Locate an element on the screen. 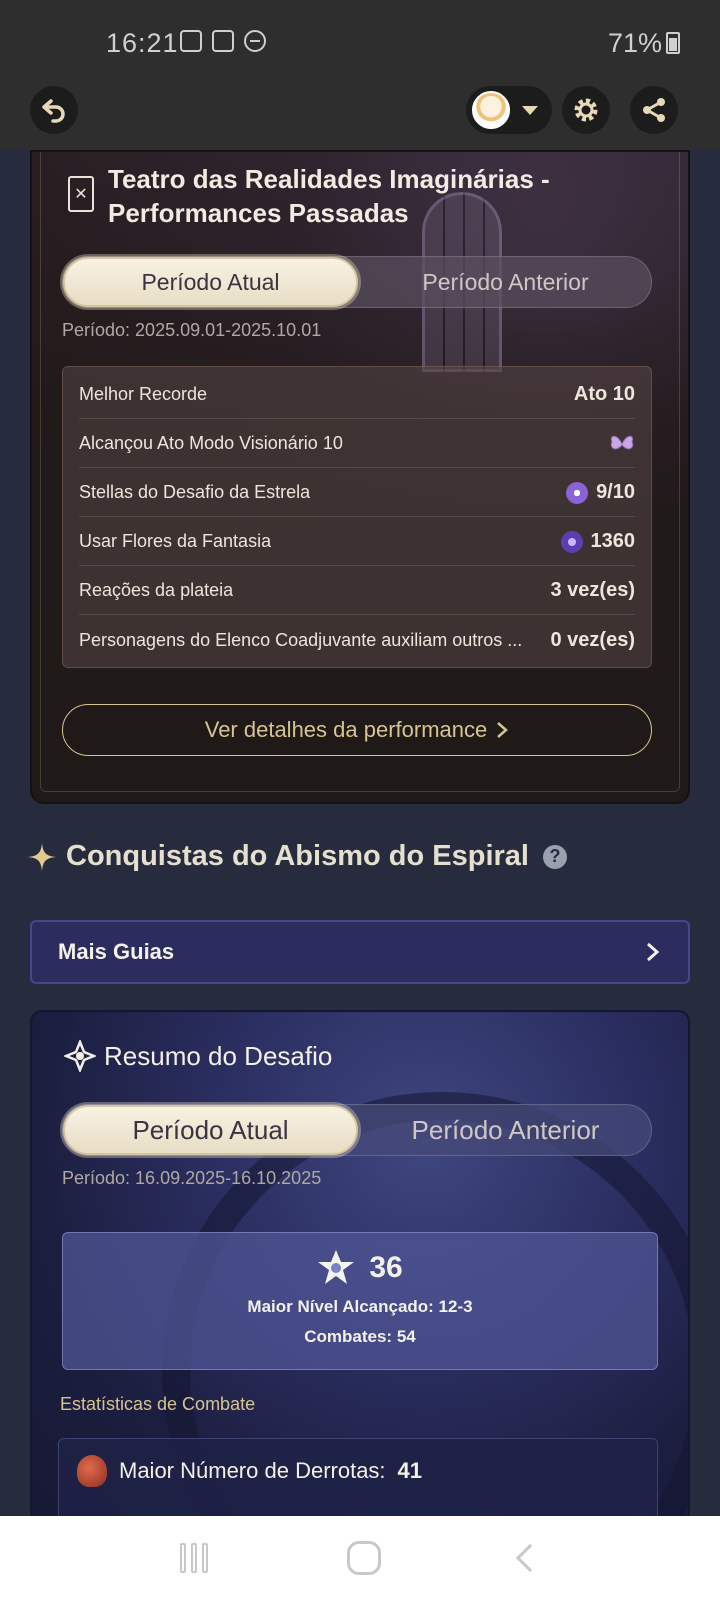 The height and width of the screenshot is (1600, 720). combat-stats-label: Estatísticas de Combate is located at coordinates (158, 1404).